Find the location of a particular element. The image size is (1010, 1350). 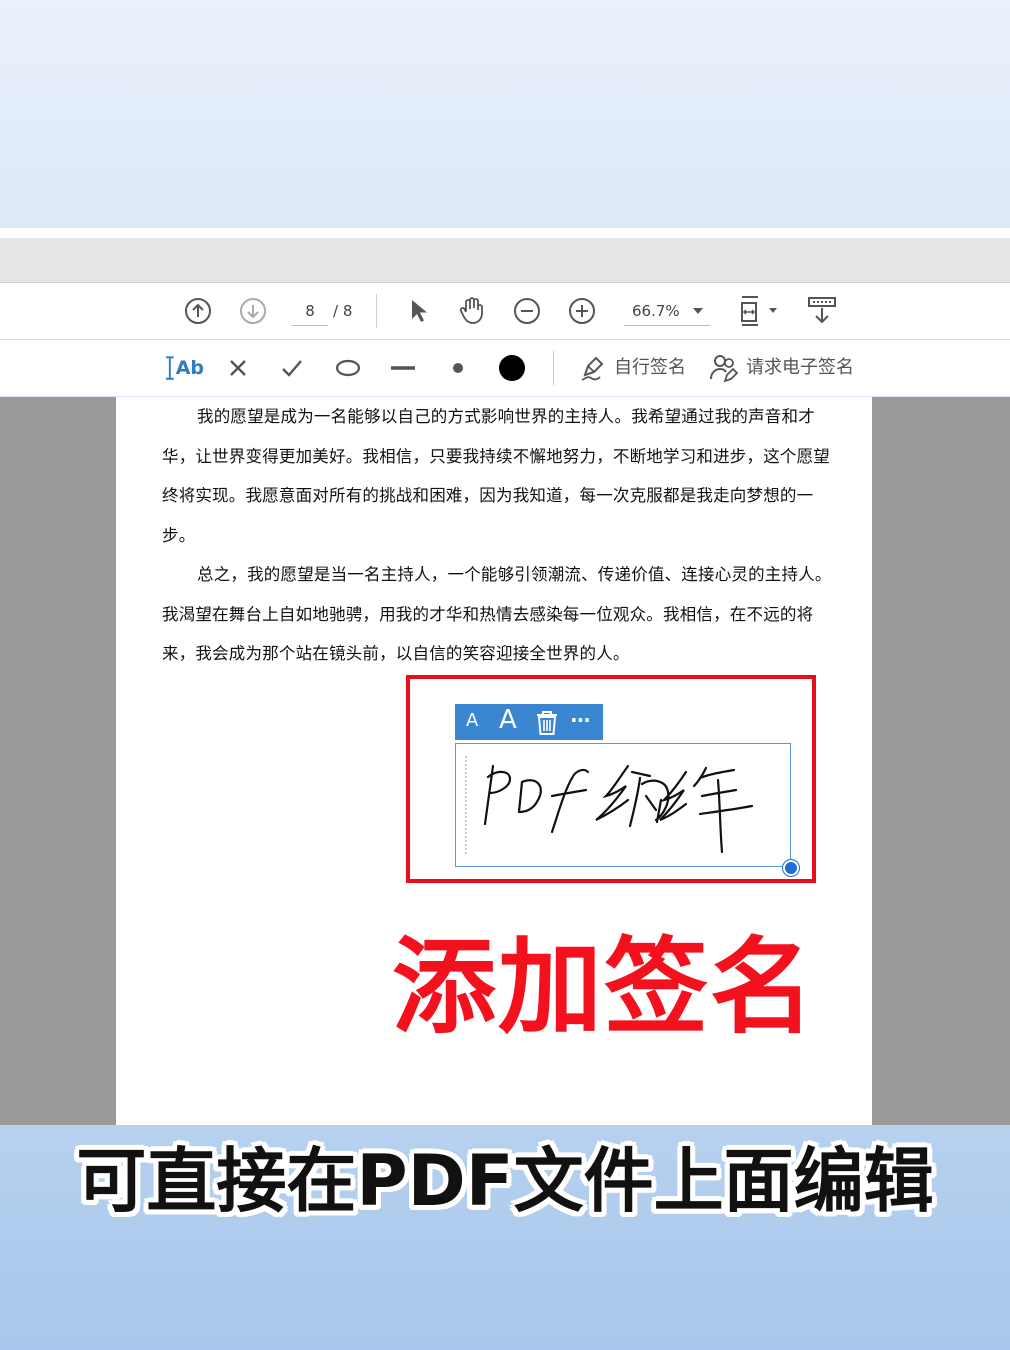

select-pointer-icon is located at coordinates (418, 311).